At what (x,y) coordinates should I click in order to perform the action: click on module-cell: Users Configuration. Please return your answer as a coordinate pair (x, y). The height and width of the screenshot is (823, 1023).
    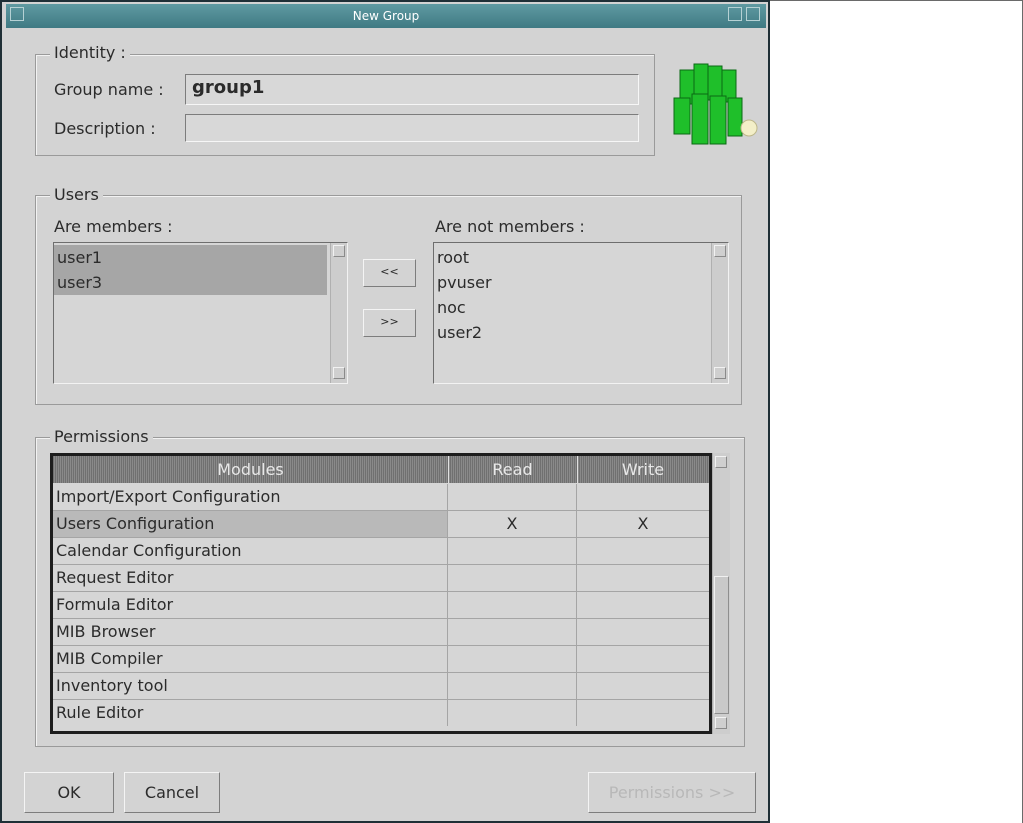
    Looking at the image, I should click on (250, 524).